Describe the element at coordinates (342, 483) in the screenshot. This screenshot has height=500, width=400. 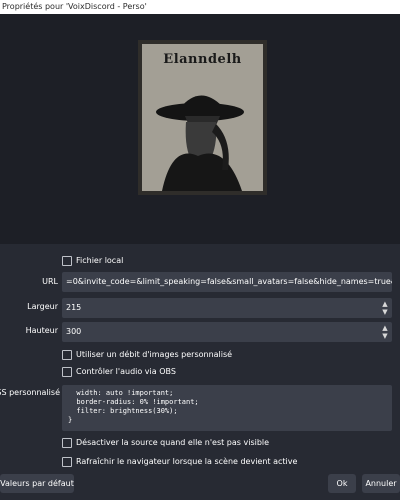
I see `ok-button: Ok` at that location.